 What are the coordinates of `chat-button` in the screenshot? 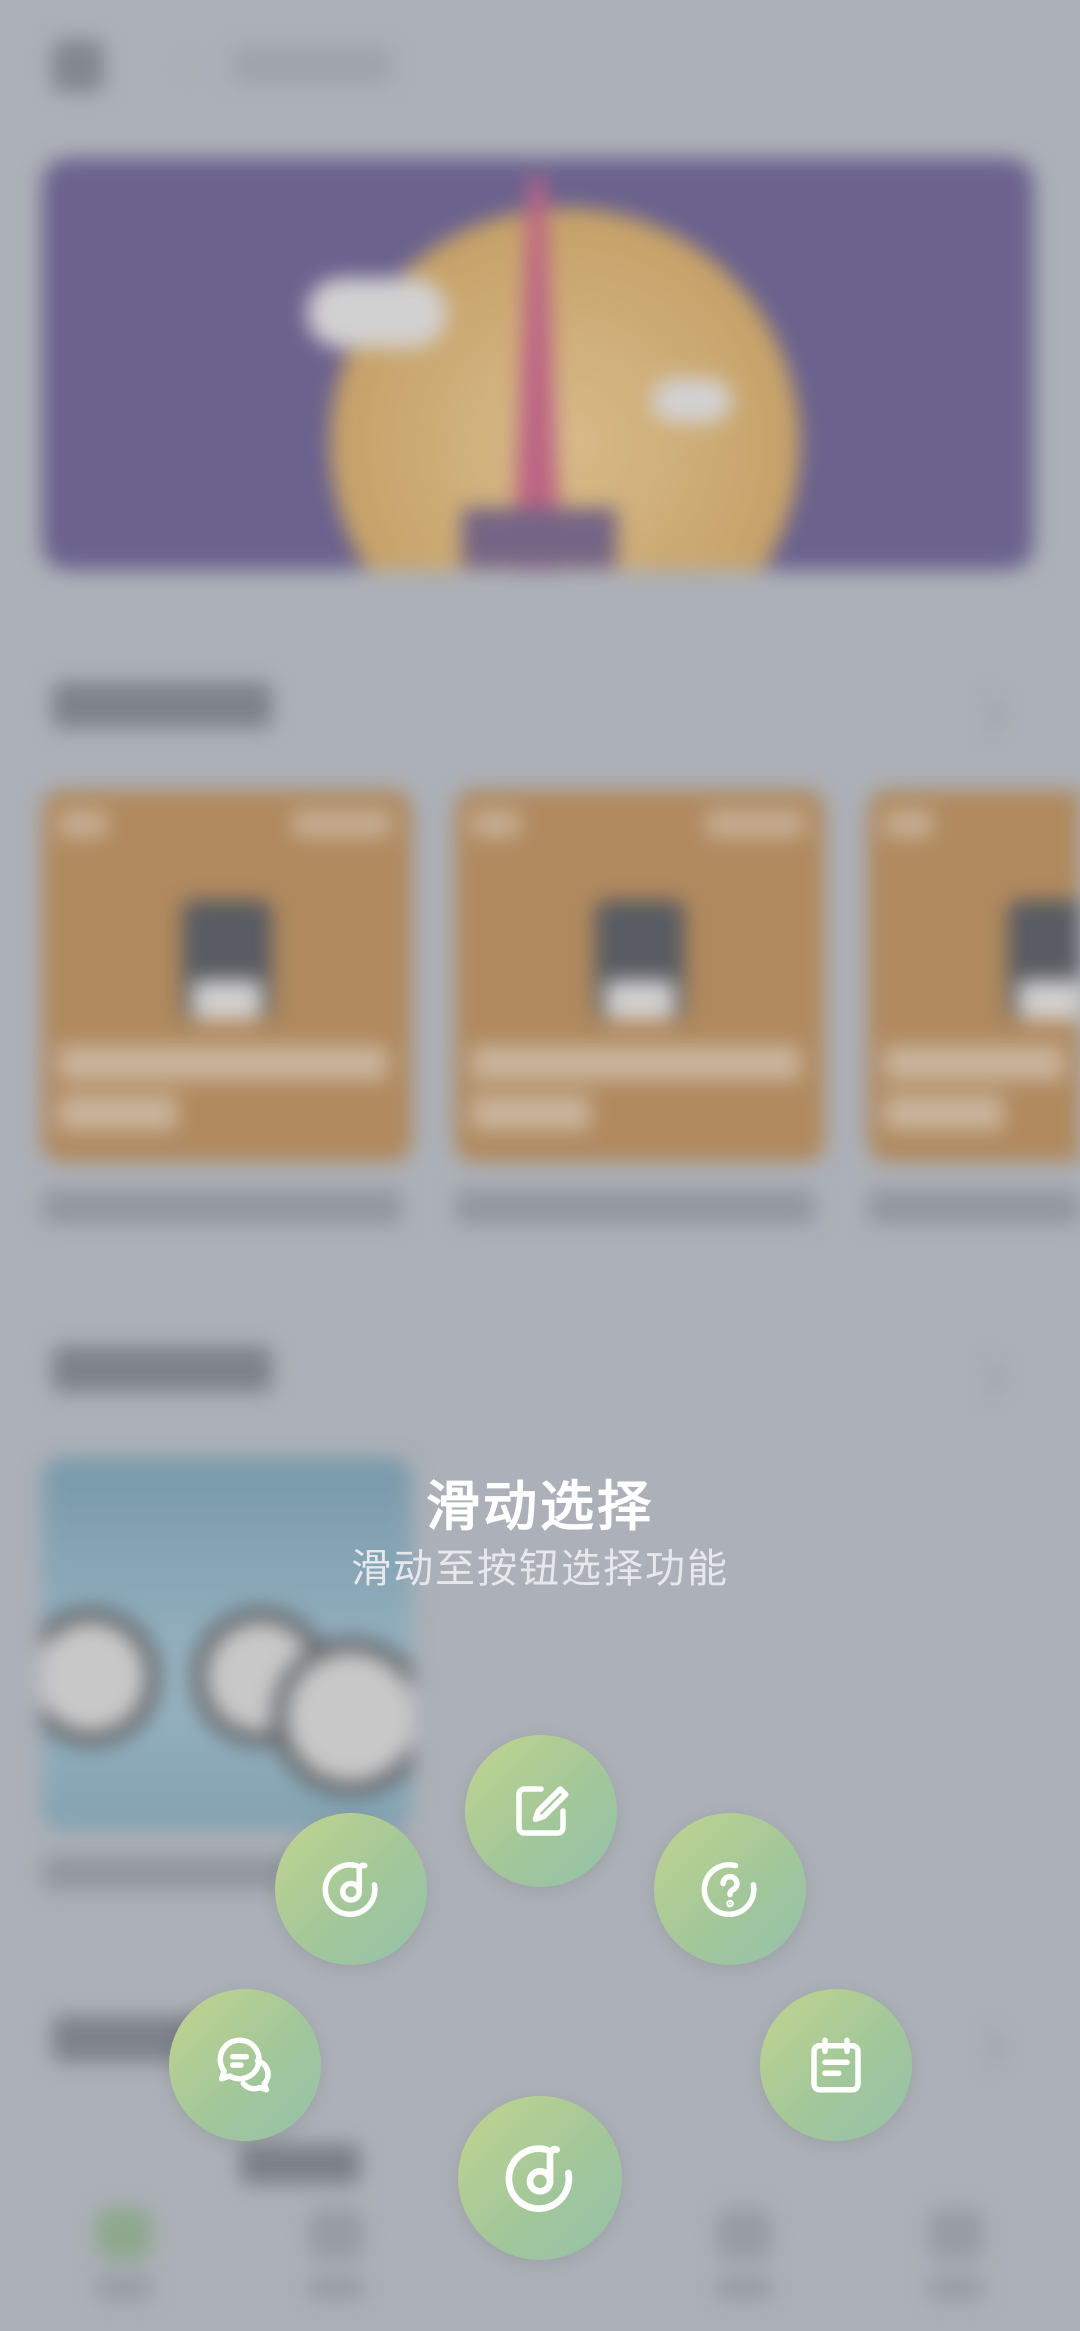 It's located at (245, 2065).